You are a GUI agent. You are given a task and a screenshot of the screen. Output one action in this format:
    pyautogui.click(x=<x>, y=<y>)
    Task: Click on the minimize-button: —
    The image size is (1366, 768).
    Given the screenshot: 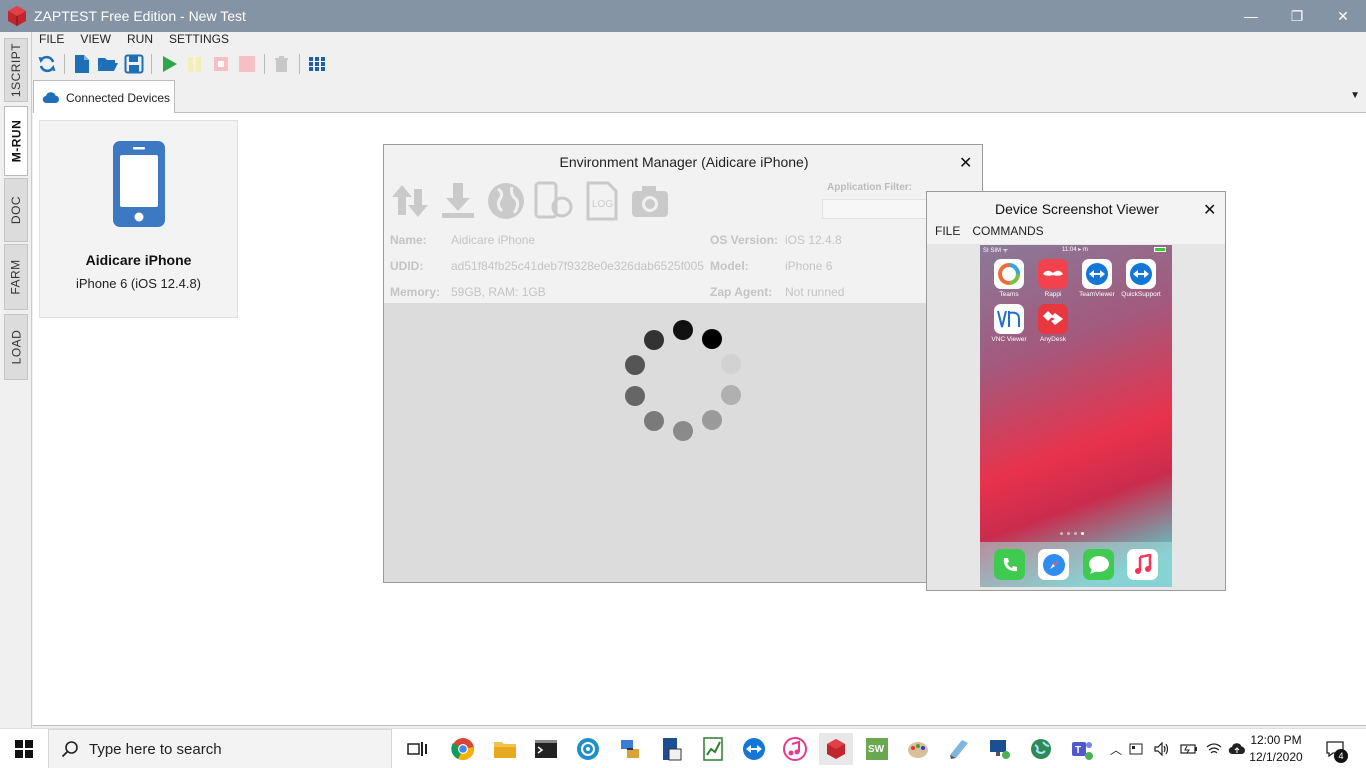 What is the action you would take?
    pyautogui.click(x=1251, y=16)
    